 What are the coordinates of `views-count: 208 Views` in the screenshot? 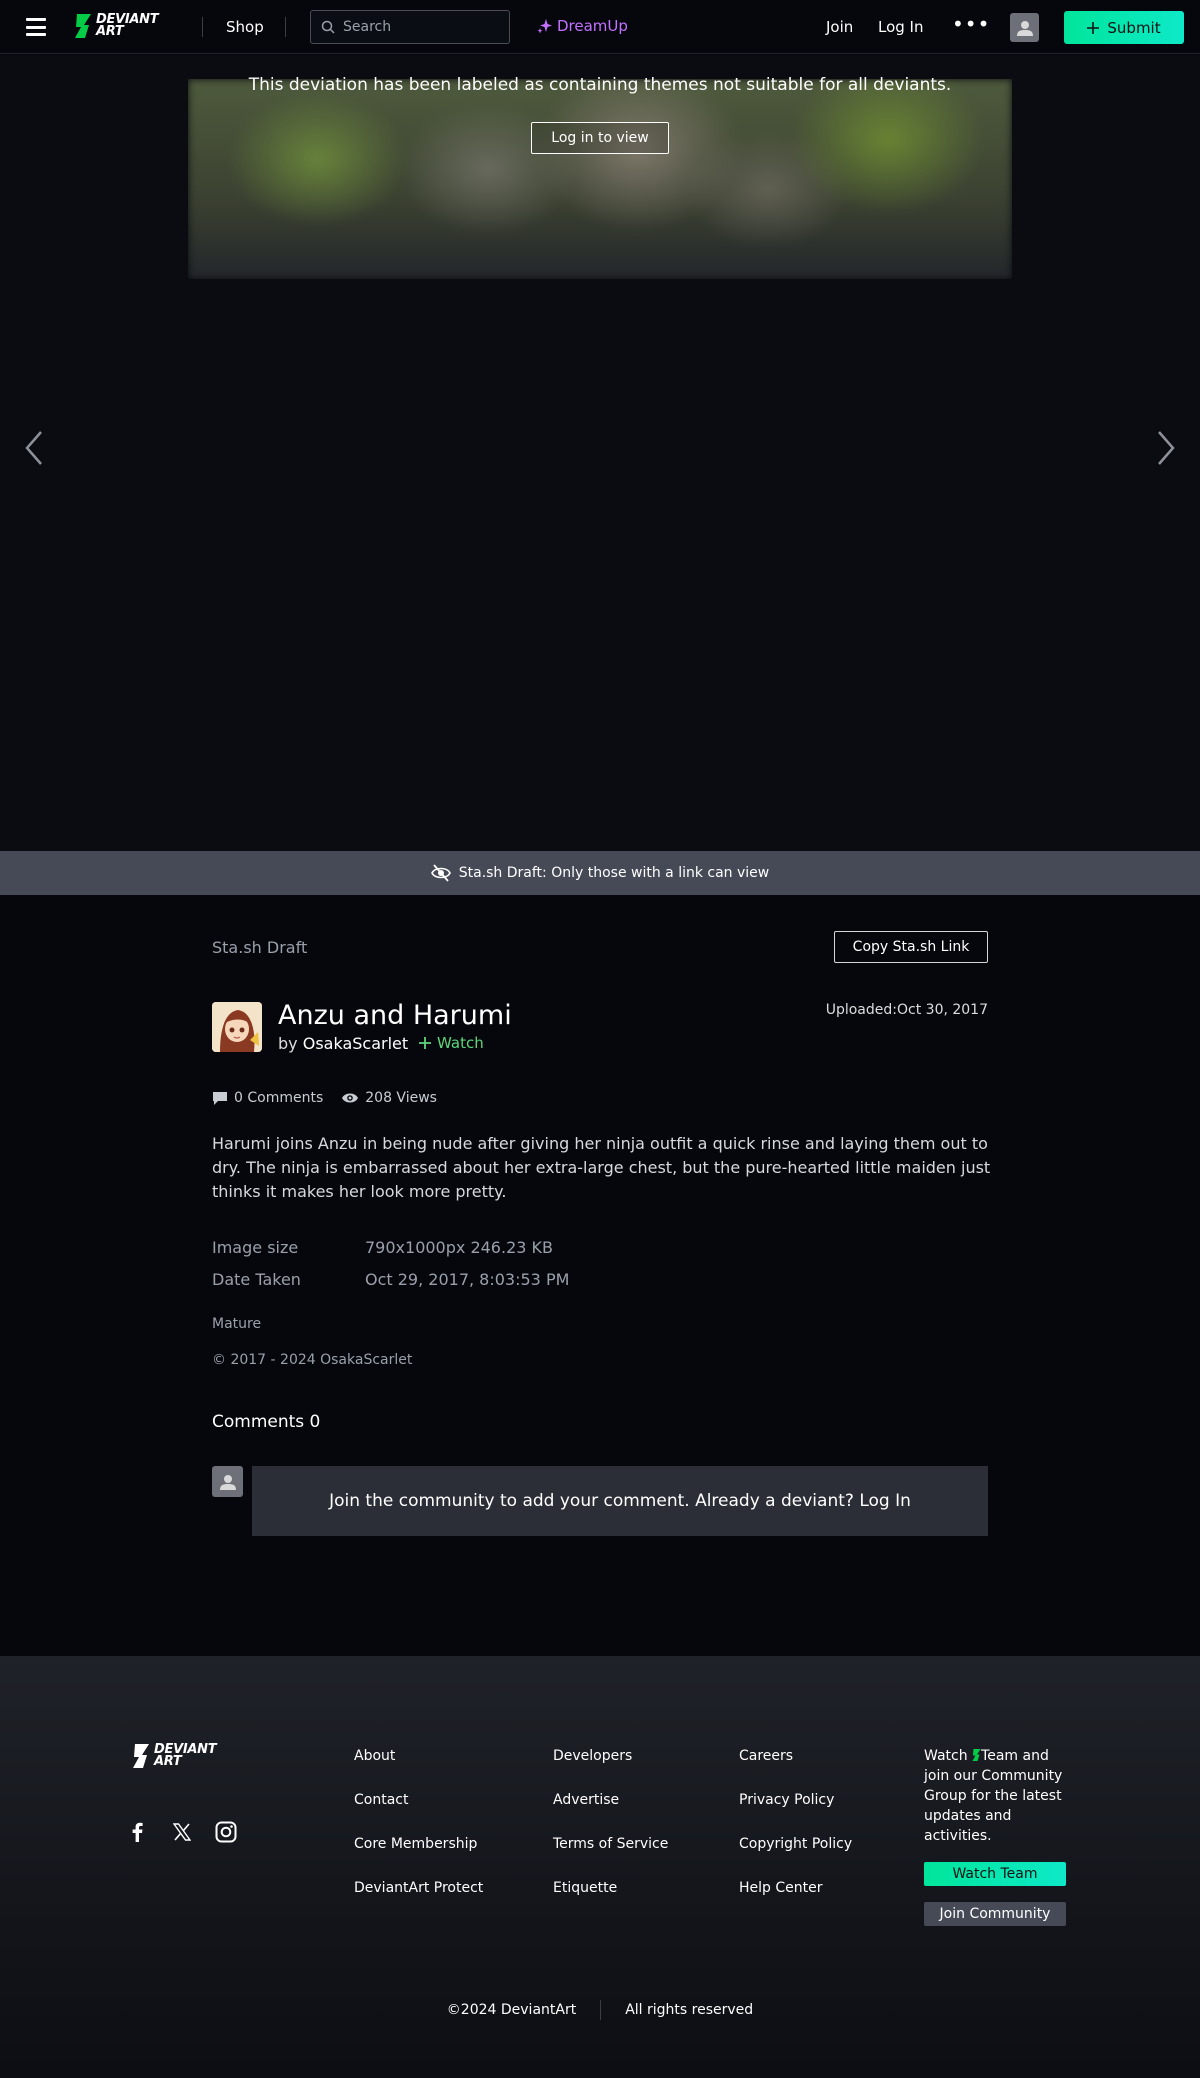 It's located at (401, 1098).